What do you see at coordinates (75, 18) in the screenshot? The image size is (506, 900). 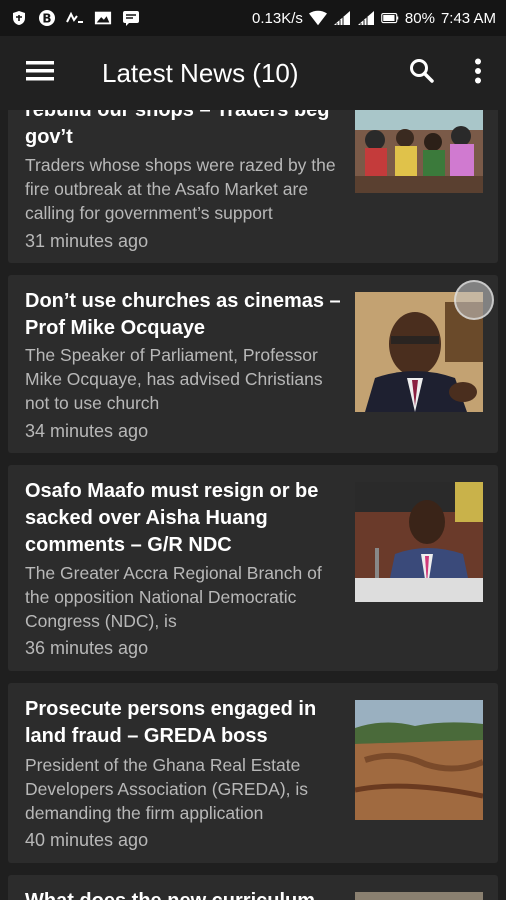 I see `signal-check-icon` at bounding box center [75, 18].